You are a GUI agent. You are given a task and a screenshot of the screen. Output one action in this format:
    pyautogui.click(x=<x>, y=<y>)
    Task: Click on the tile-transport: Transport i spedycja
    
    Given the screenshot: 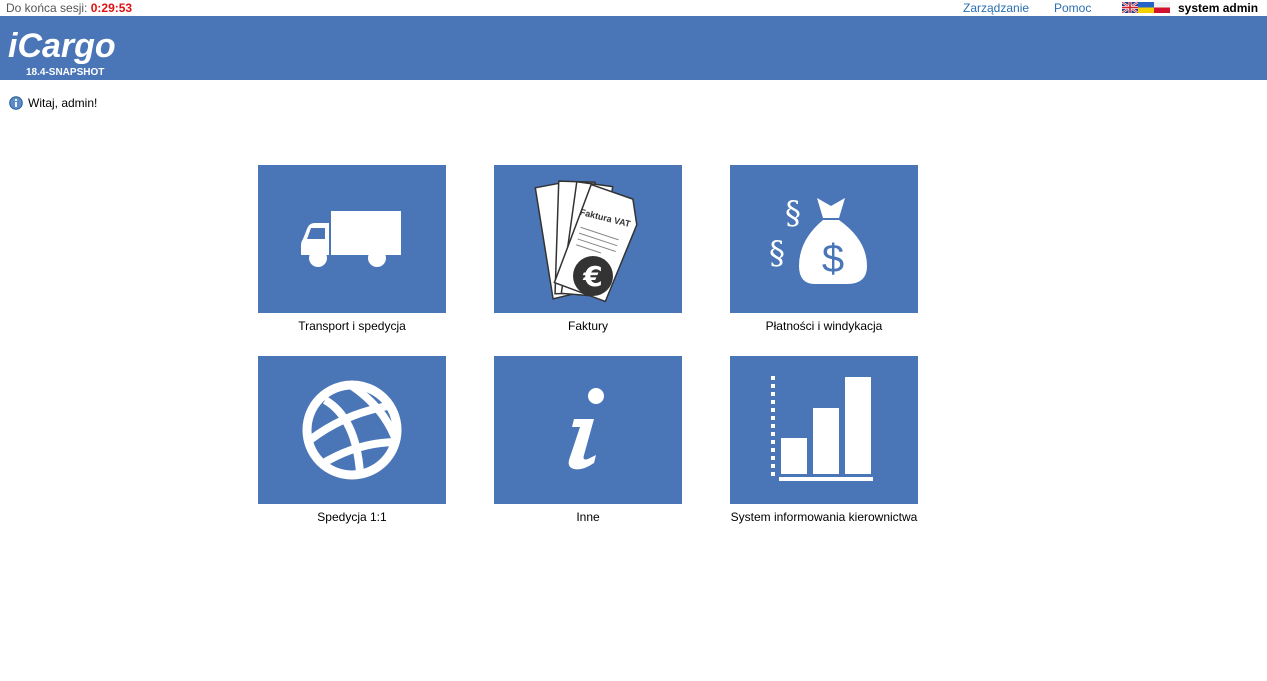 What is the action you would take?
    pyautogui.click(x=352, y=249)
    